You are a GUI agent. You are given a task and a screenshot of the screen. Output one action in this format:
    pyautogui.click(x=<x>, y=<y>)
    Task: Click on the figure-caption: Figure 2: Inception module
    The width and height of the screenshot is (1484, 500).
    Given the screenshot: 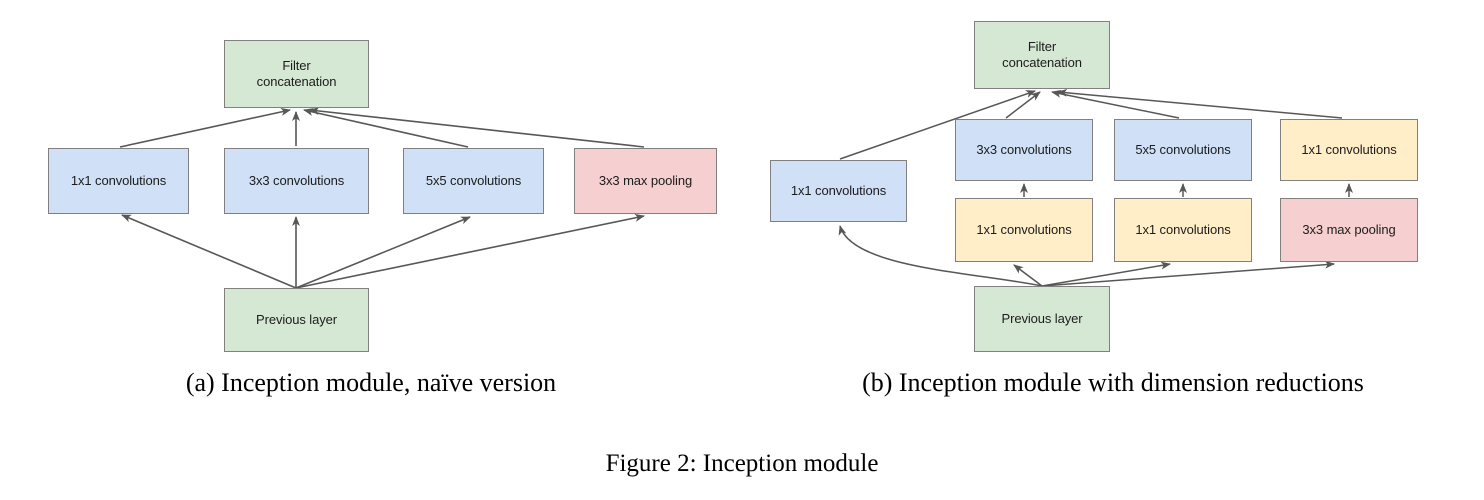 What is the action you would take?
    pyautogui.click(x=742, y=463)
    